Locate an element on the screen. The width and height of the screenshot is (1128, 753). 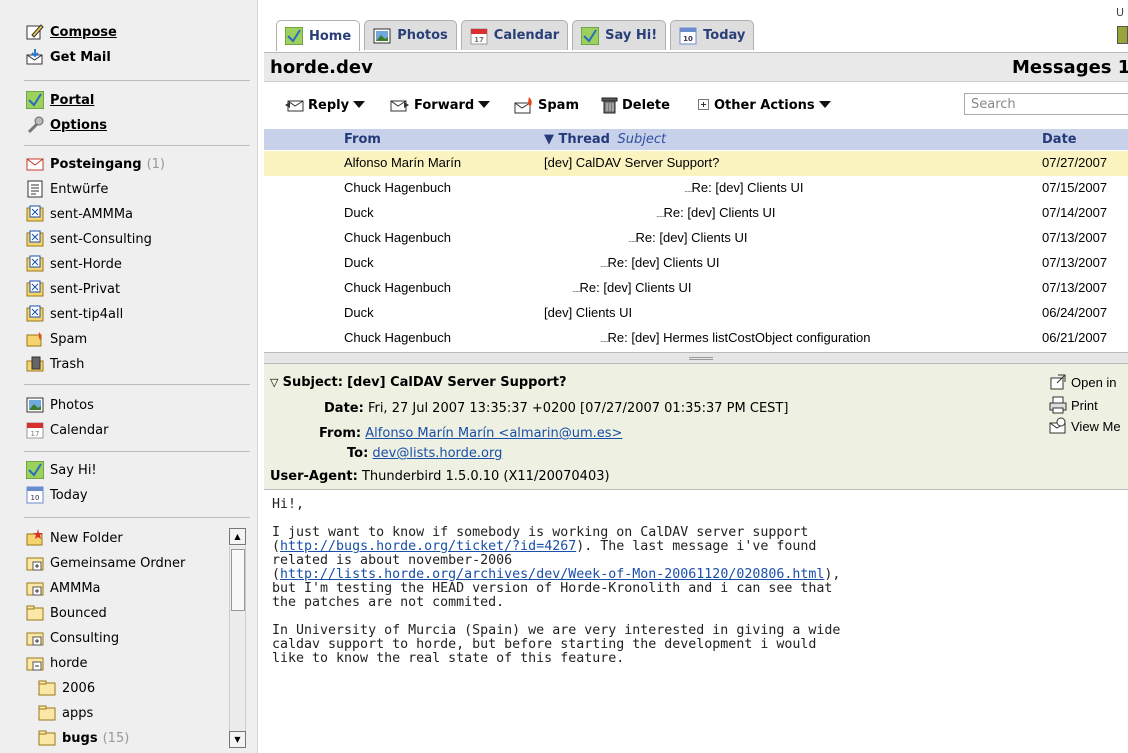
compose-icon is located at coordinates (35, 32).